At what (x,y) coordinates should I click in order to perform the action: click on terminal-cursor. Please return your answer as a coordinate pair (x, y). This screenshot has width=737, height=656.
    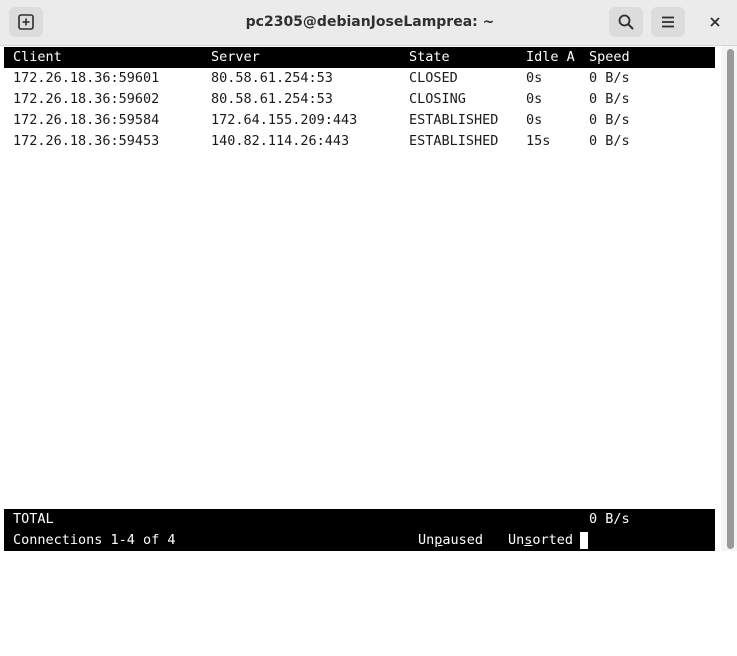
    Looking at the image, I should click on (584, 540).